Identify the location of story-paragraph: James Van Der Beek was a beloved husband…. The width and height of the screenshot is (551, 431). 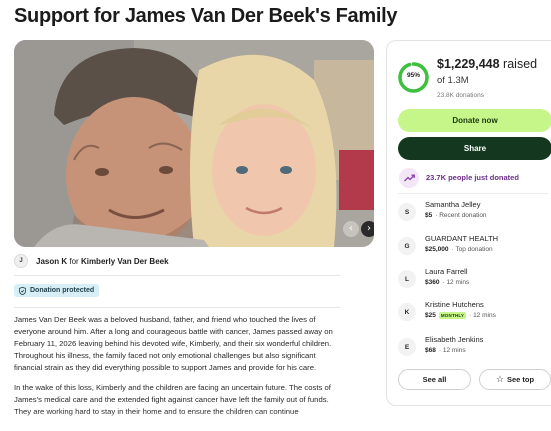
(173, 343).